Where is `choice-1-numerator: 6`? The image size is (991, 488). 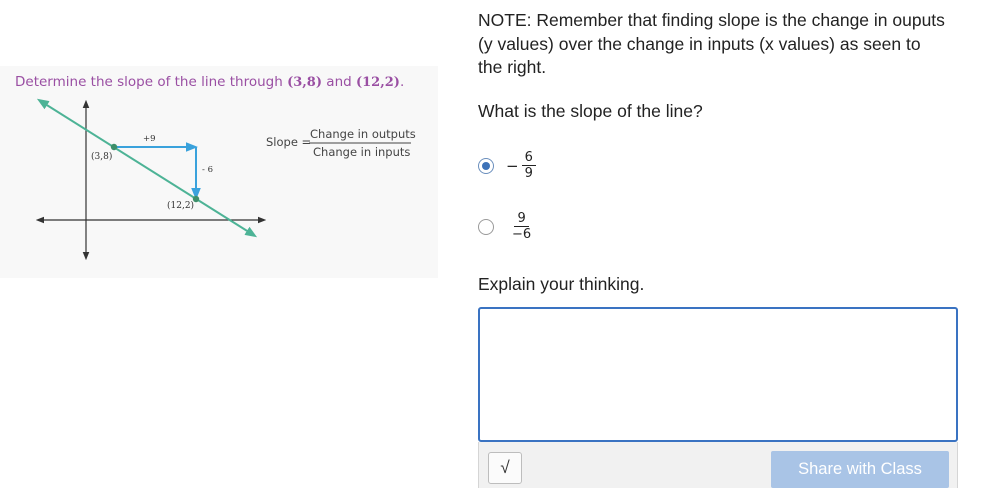
choice-1-numerator: 6 is located at coordinates (528, 158).